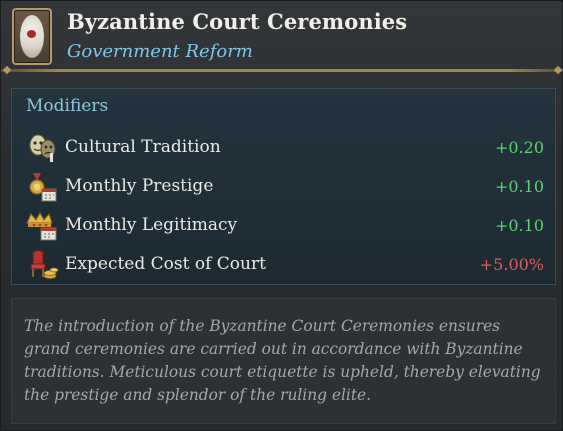 The image size is (563, 431). Describe the element at coordinates (151, 225) in the screenshot. I see `modifier-label: Monthly Legitimacy` at that location.